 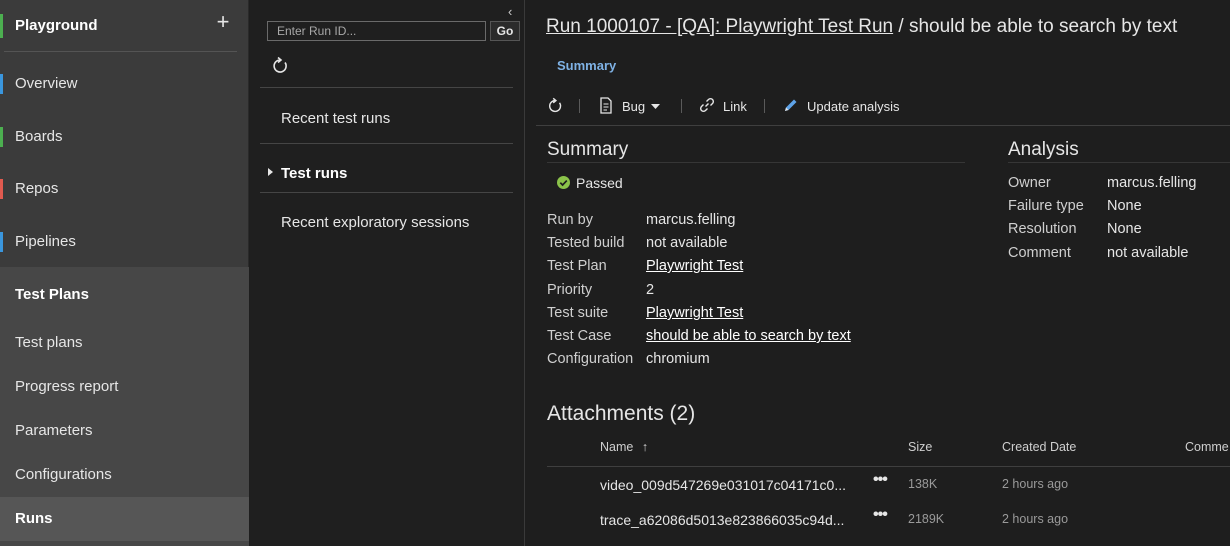 I want to click on nav-subitem-progress-report: Progress report, so click(x=124, y=387).